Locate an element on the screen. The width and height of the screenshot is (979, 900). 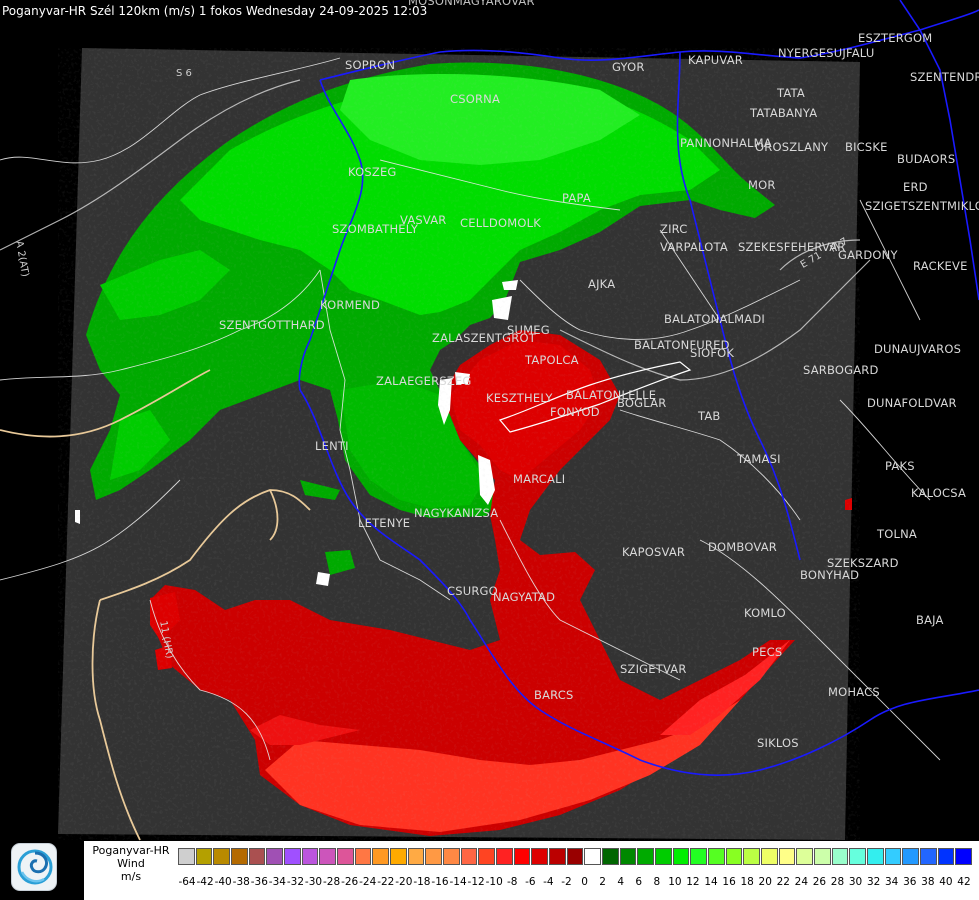
city-label: KAPUVAR is located at coordinates (715, 60).